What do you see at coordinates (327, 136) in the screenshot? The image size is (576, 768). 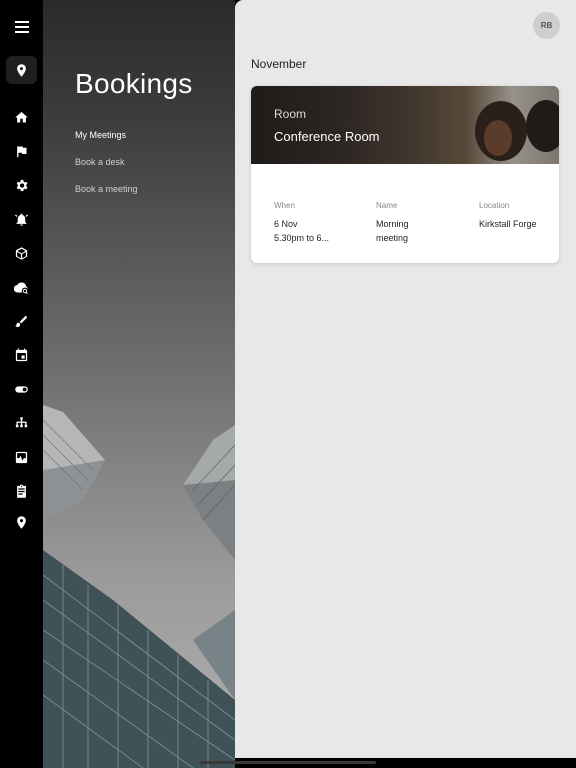 I see `room-name: Conference Room` at bounding box center [327, 136].